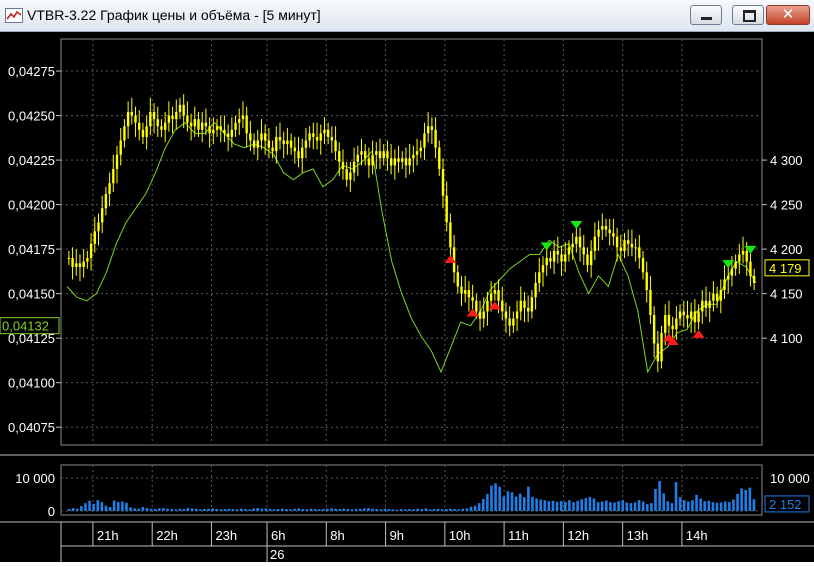 The width and height of the screenshot is (814, 567). Describe the element at coordinates (25, 326) in the screenshot. I see `left-current-value: 0,04132` at that location.